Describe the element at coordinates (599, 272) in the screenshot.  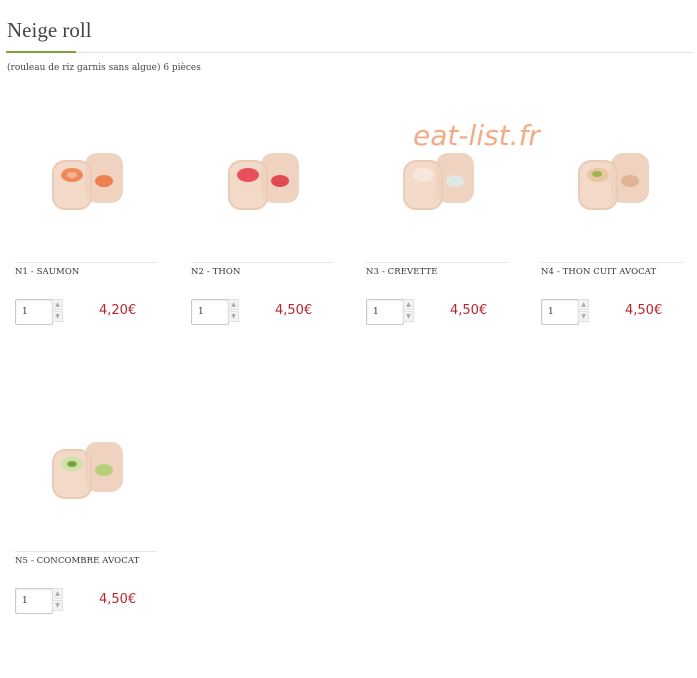
I see `product-name: N4 - THON CUIT AVOCAT` at that location.